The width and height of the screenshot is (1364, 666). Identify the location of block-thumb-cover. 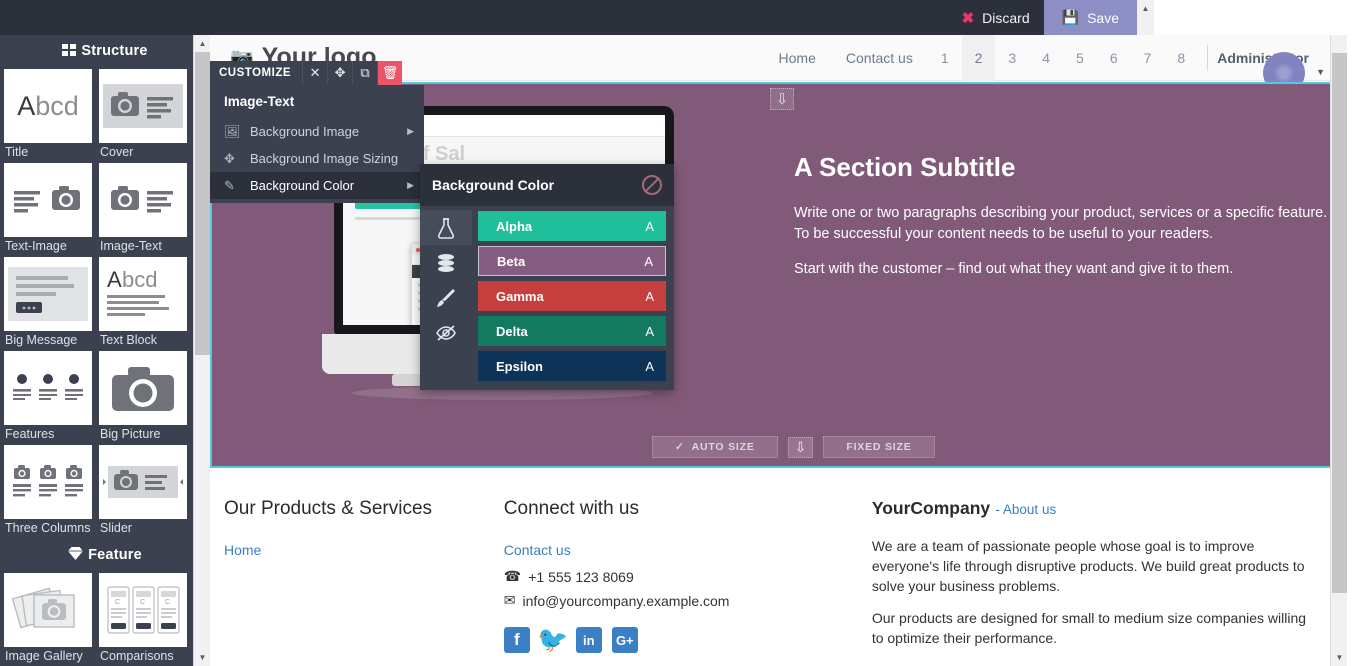
(143, 106).